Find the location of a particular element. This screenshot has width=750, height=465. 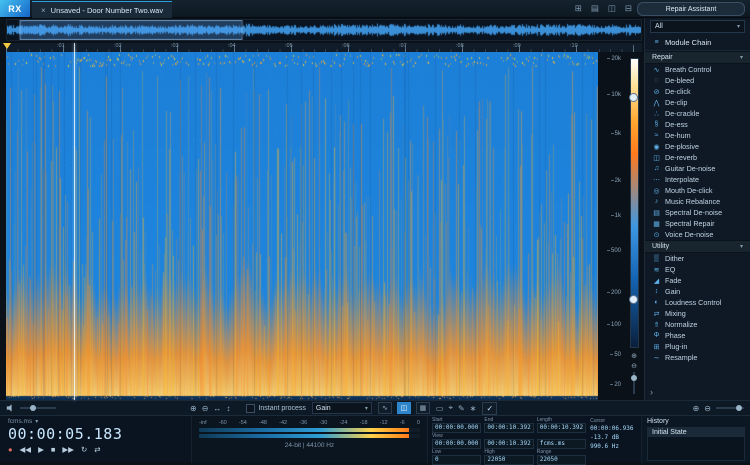

module-item: ∴ De-crackle is located at coordinates (697, 113).